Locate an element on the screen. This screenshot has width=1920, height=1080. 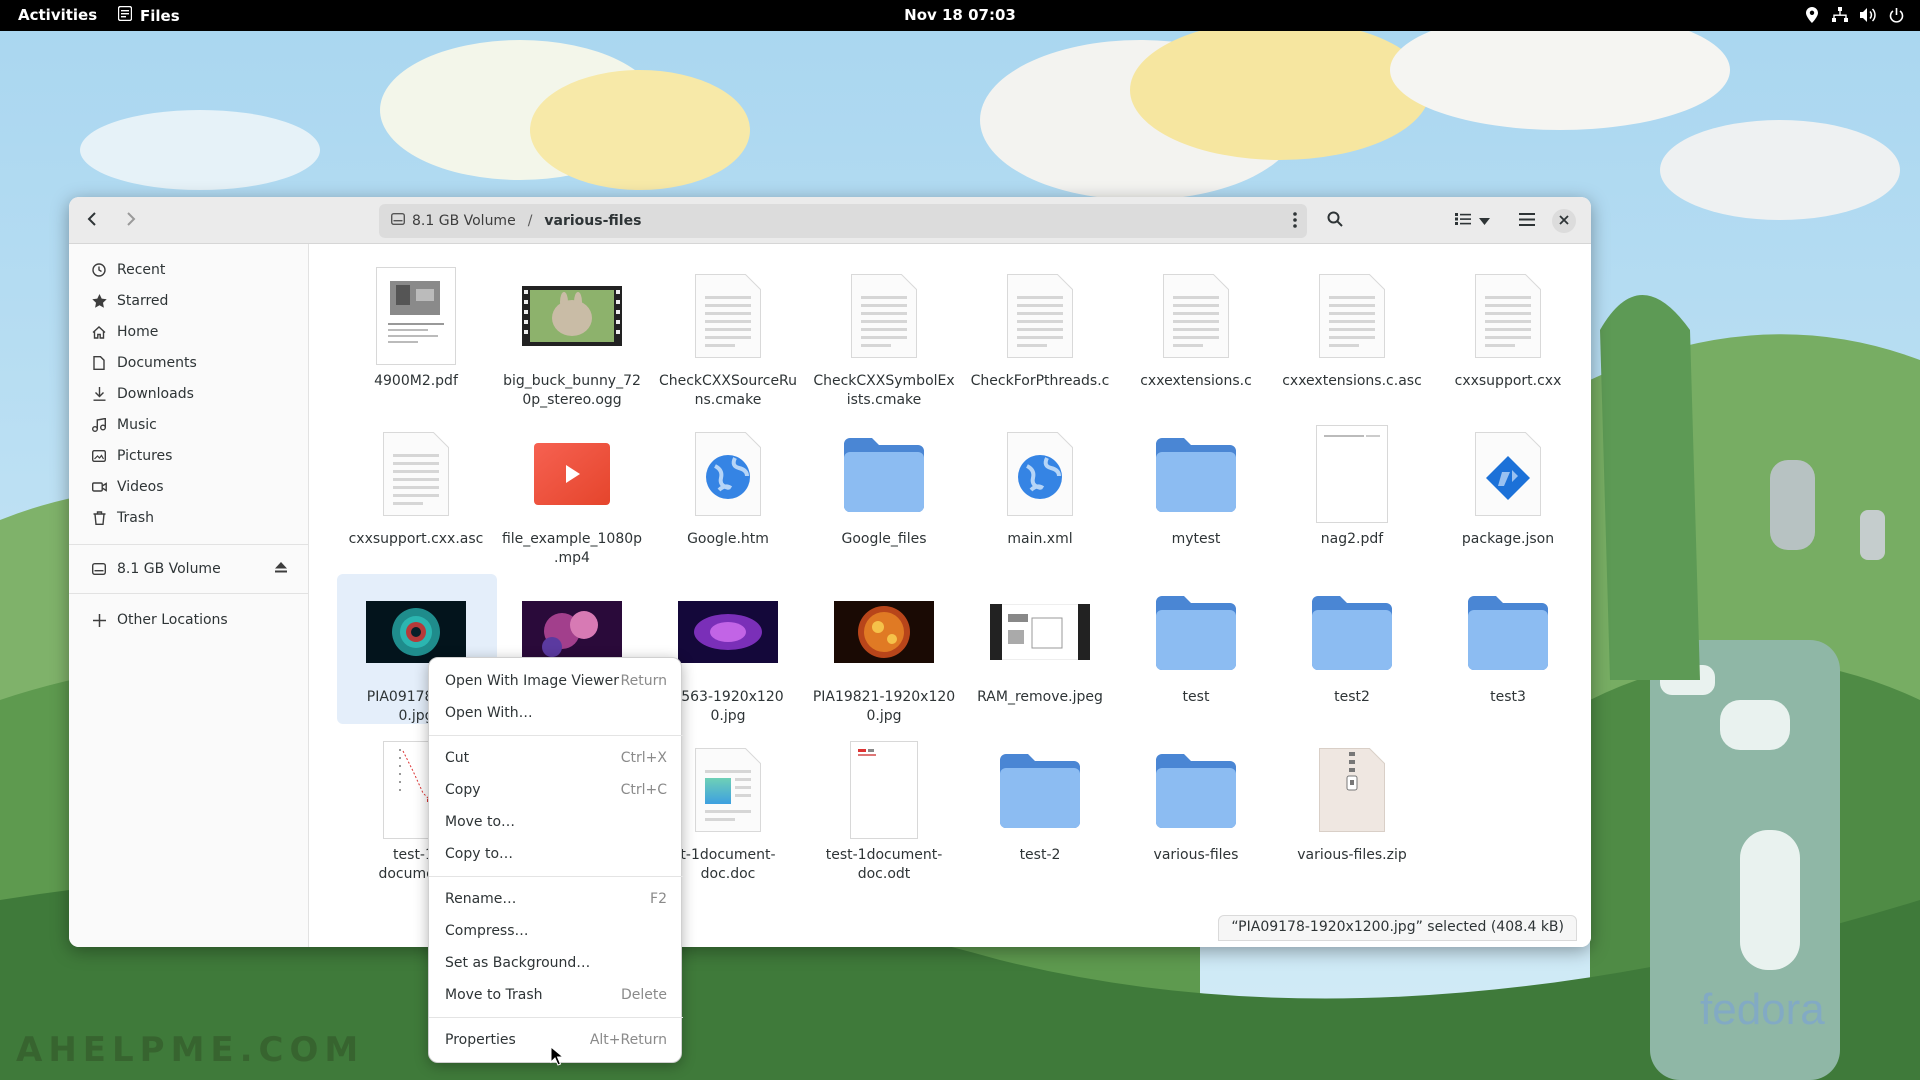
menu-item-label: Copy is located at coordinates (463, 790).